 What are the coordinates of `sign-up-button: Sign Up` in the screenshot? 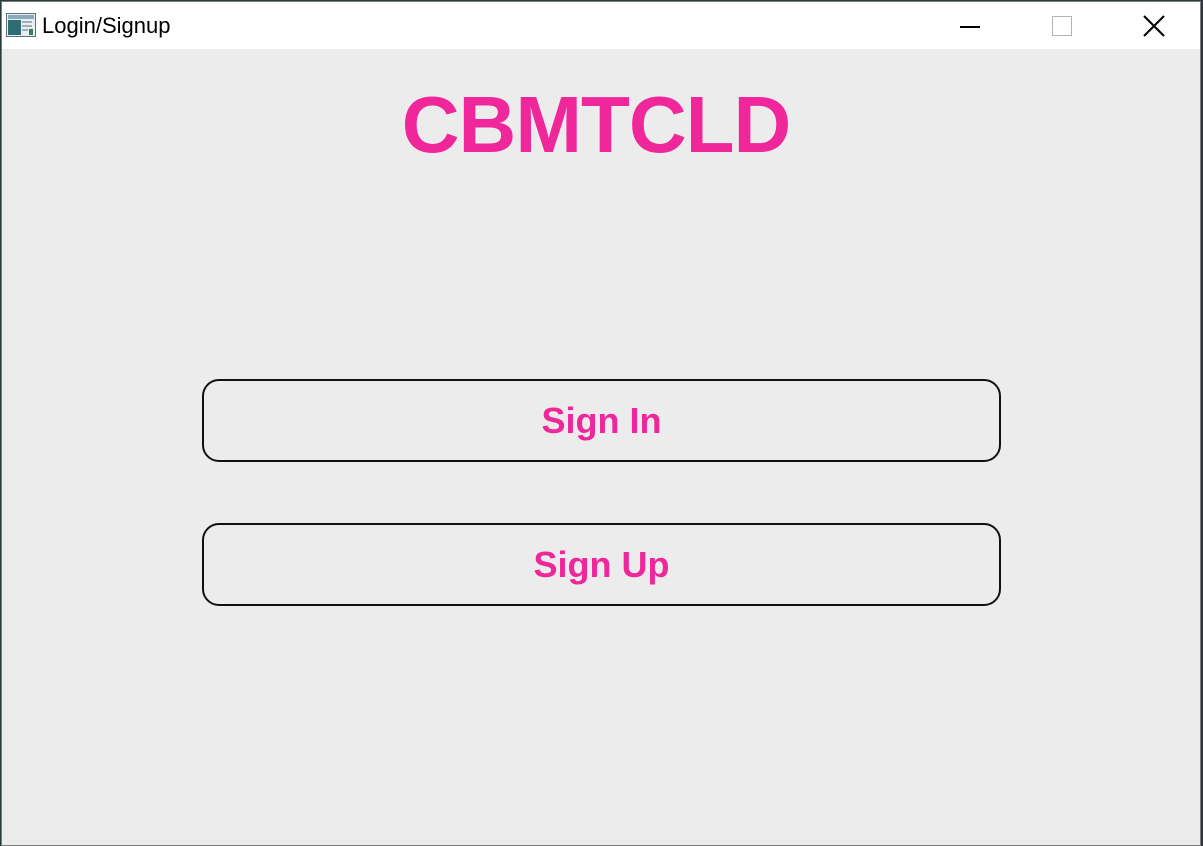 It's located at (601, 564).